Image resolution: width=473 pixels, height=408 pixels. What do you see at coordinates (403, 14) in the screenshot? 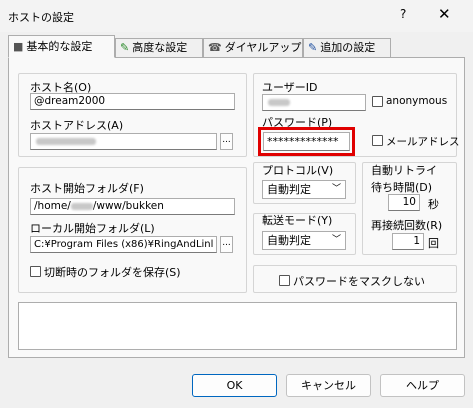
I see `help-title-button: ?` at bounding box center [403, 14].